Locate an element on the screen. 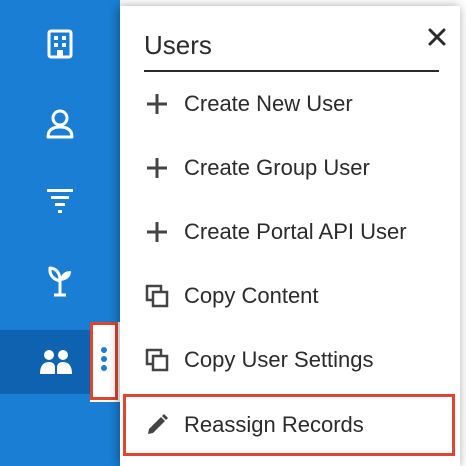 This screenshot has height=466, width=466. panel-title: Users is located at coordinates (178, 45).